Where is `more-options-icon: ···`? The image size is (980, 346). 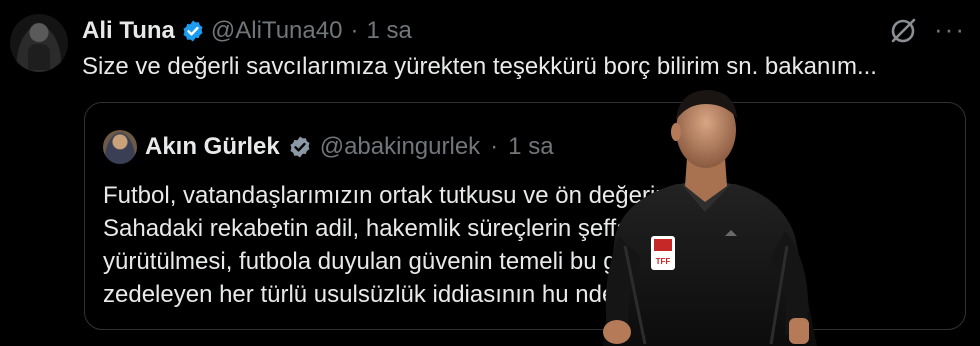
more-options-icon: ··· is located at coordinates (950, 29).